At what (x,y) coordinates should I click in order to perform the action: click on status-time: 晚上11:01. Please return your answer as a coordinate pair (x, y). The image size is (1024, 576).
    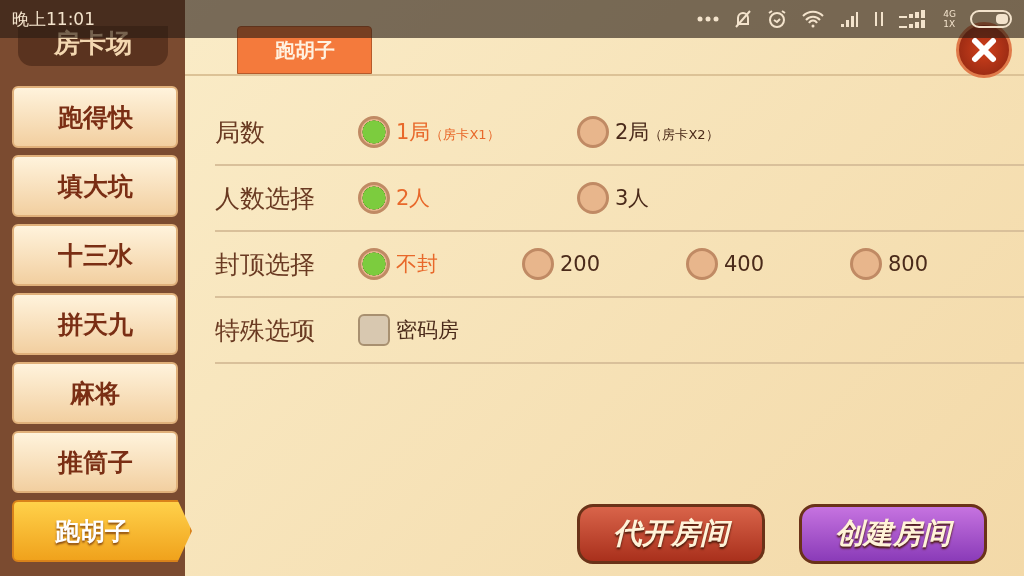
    Looking at the image, I should click on (53, 18).